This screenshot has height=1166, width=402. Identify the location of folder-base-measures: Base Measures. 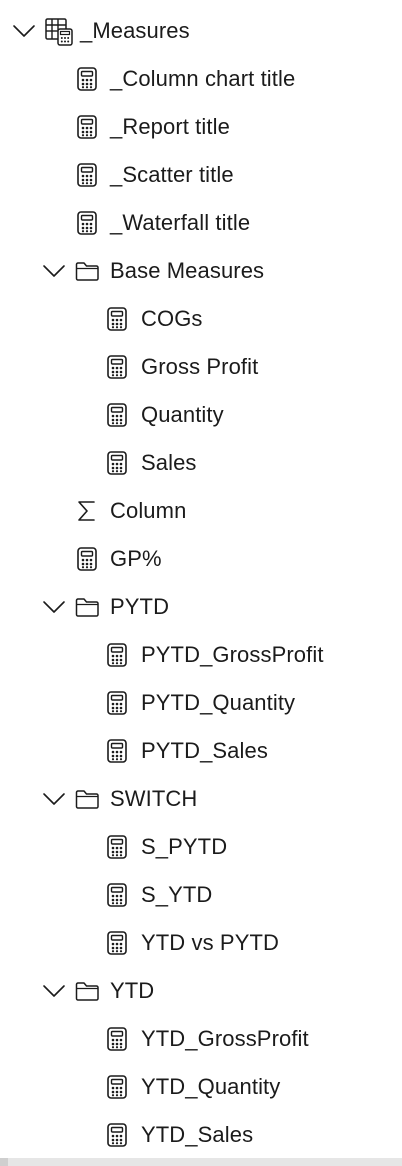
(201, 271).